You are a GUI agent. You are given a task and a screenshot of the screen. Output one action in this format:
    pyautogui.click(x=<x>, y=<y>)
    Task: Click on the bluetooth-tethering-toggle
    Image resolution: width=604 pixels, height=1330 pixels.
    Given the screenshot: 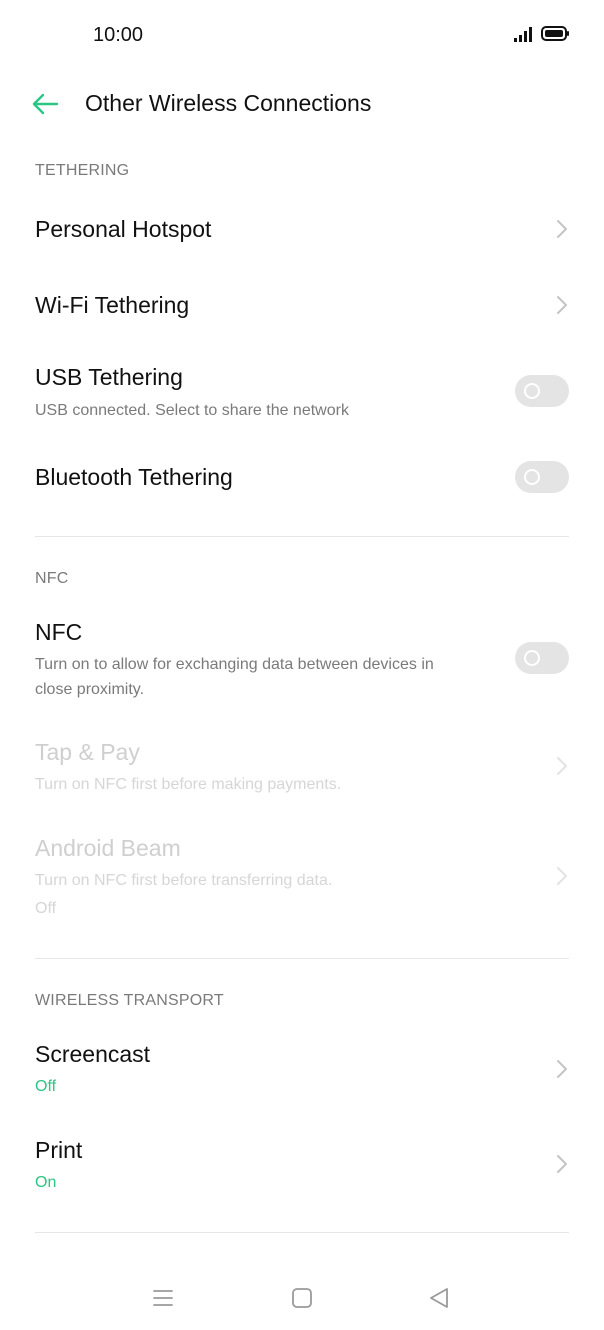 What is the action you would take?
    pyautogui.click(x=542, y=477)
    